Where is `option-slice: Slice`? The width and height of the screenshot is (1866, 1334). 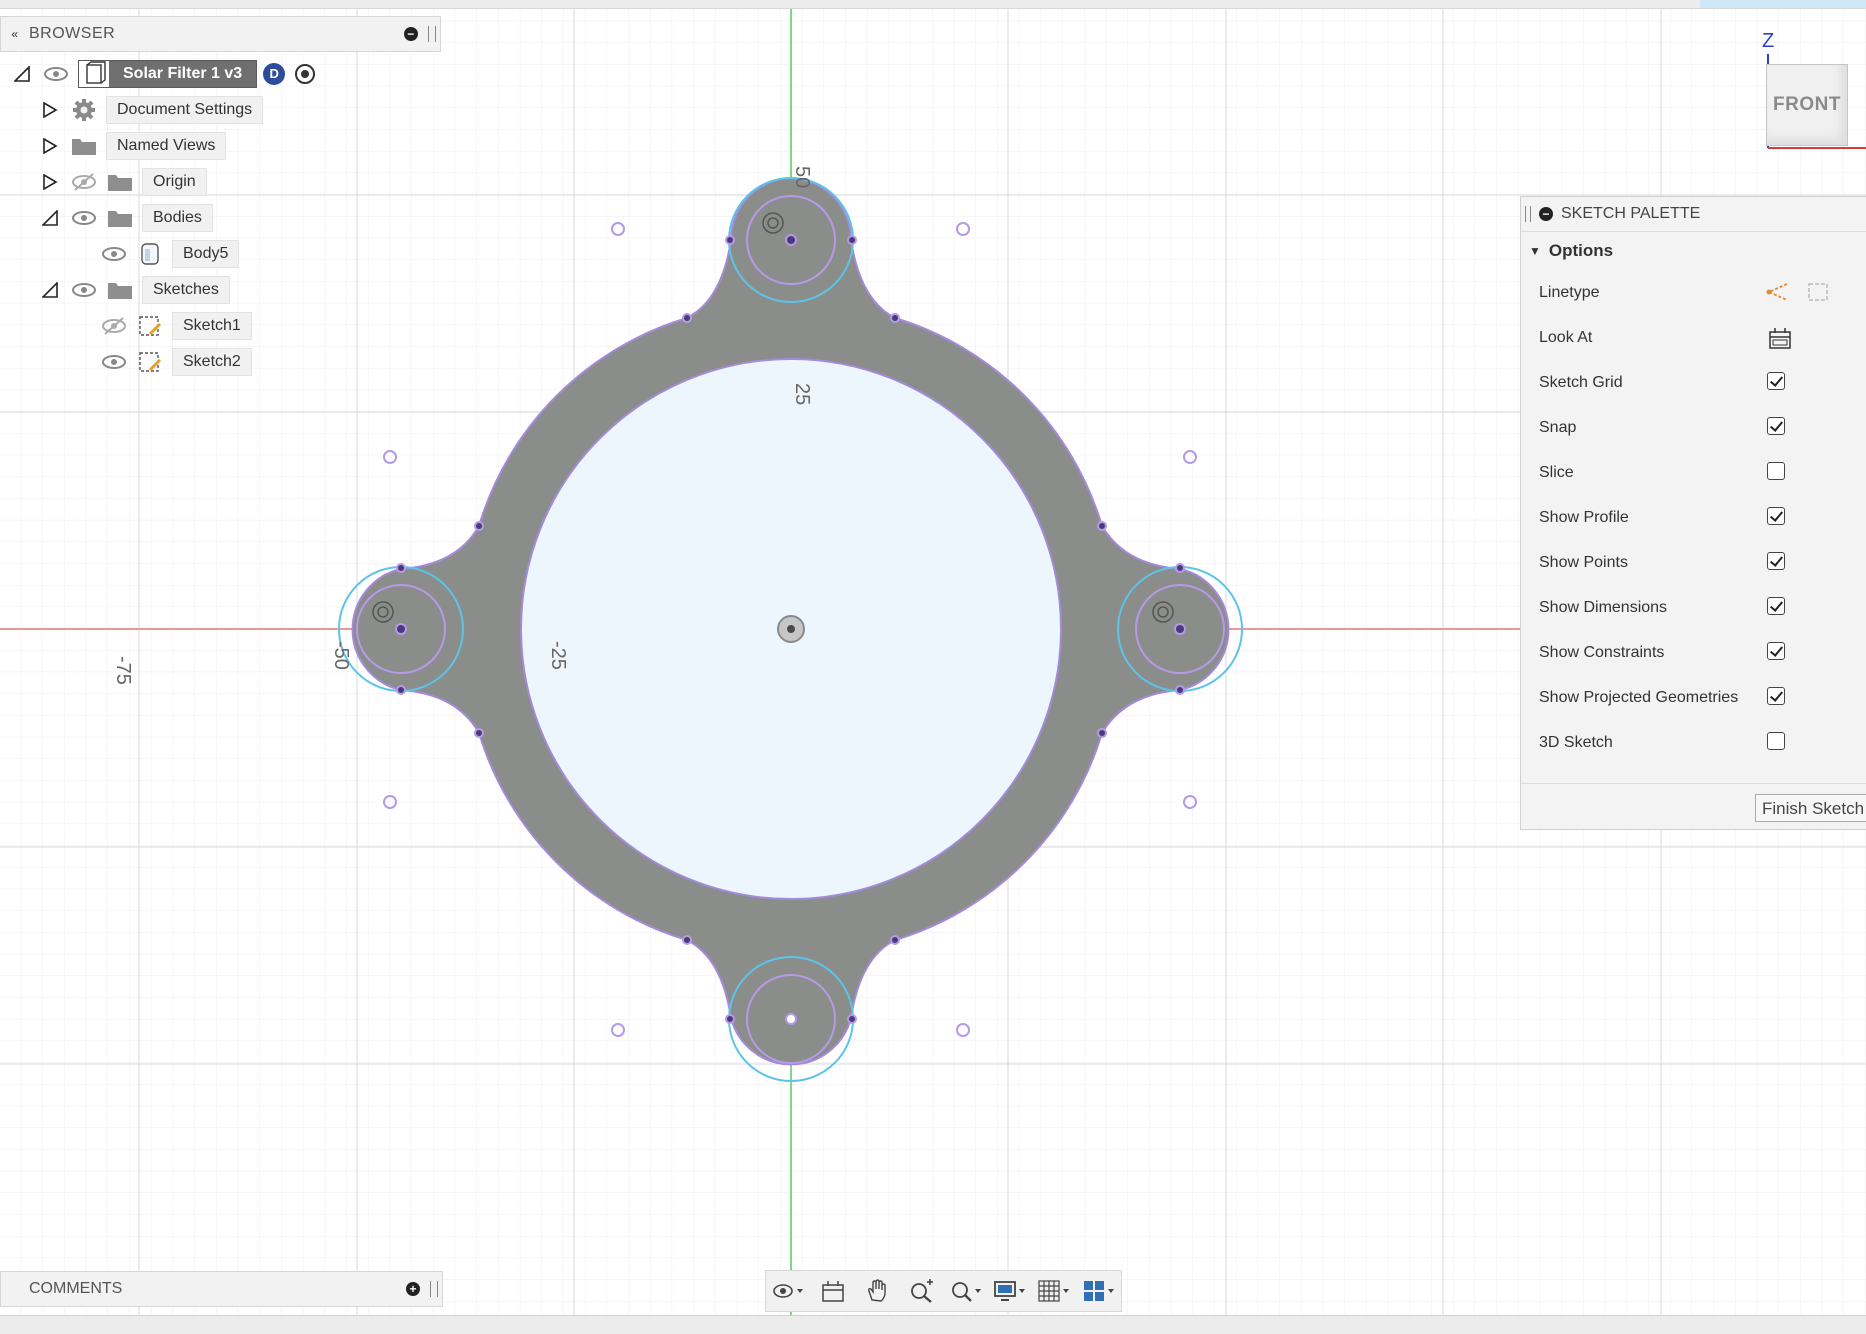 option-slice: Slice is located at coordinates (1693, 472).